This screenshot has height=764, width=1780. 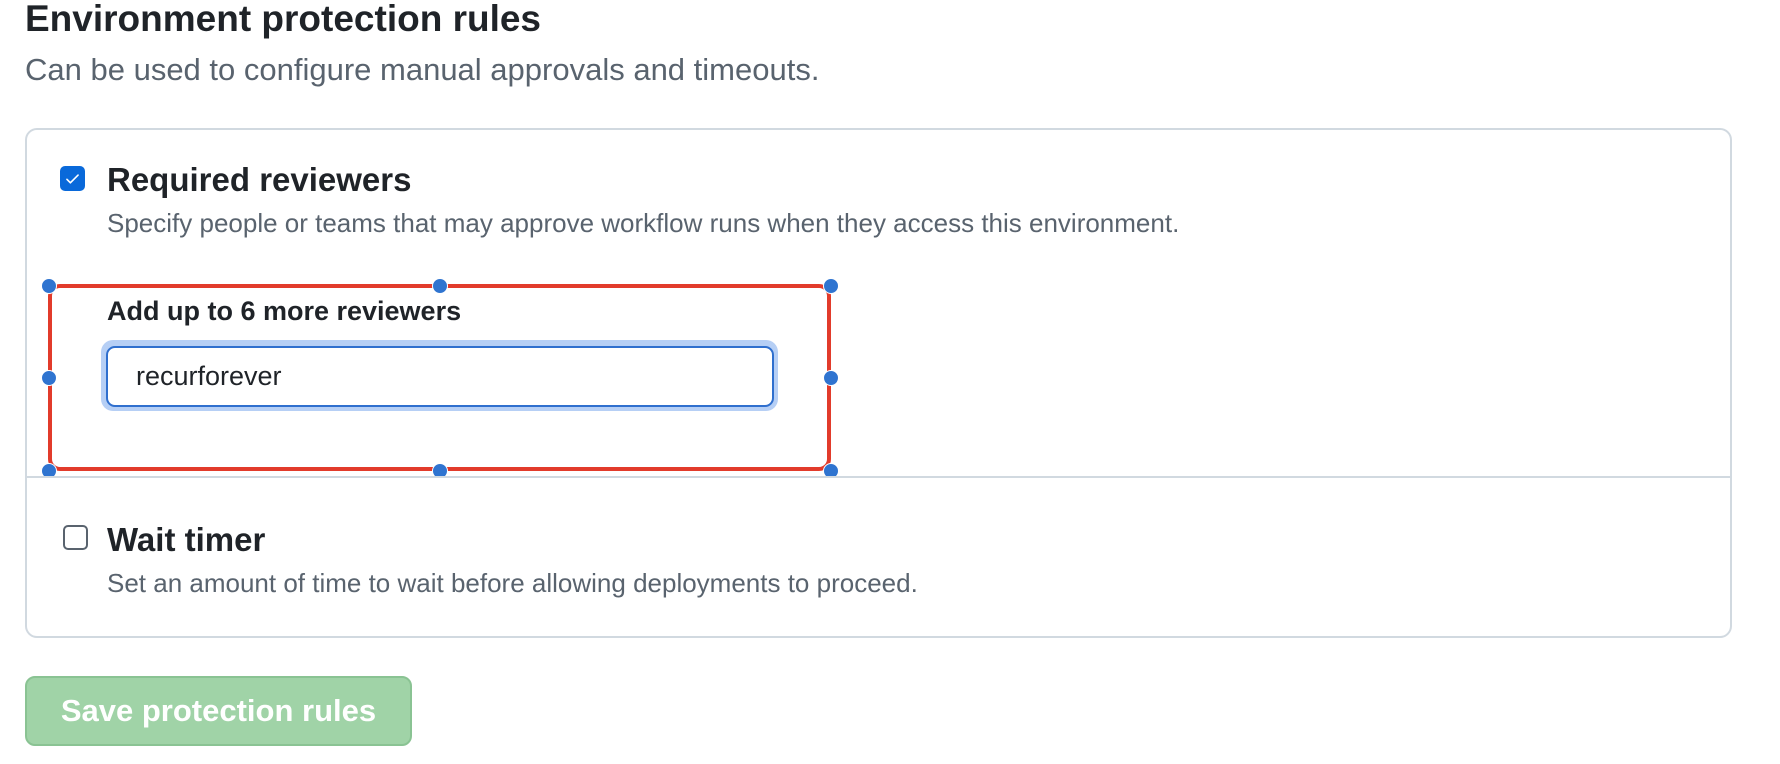 I want to click on reviewers-search-input, so click(x=440, y=376).